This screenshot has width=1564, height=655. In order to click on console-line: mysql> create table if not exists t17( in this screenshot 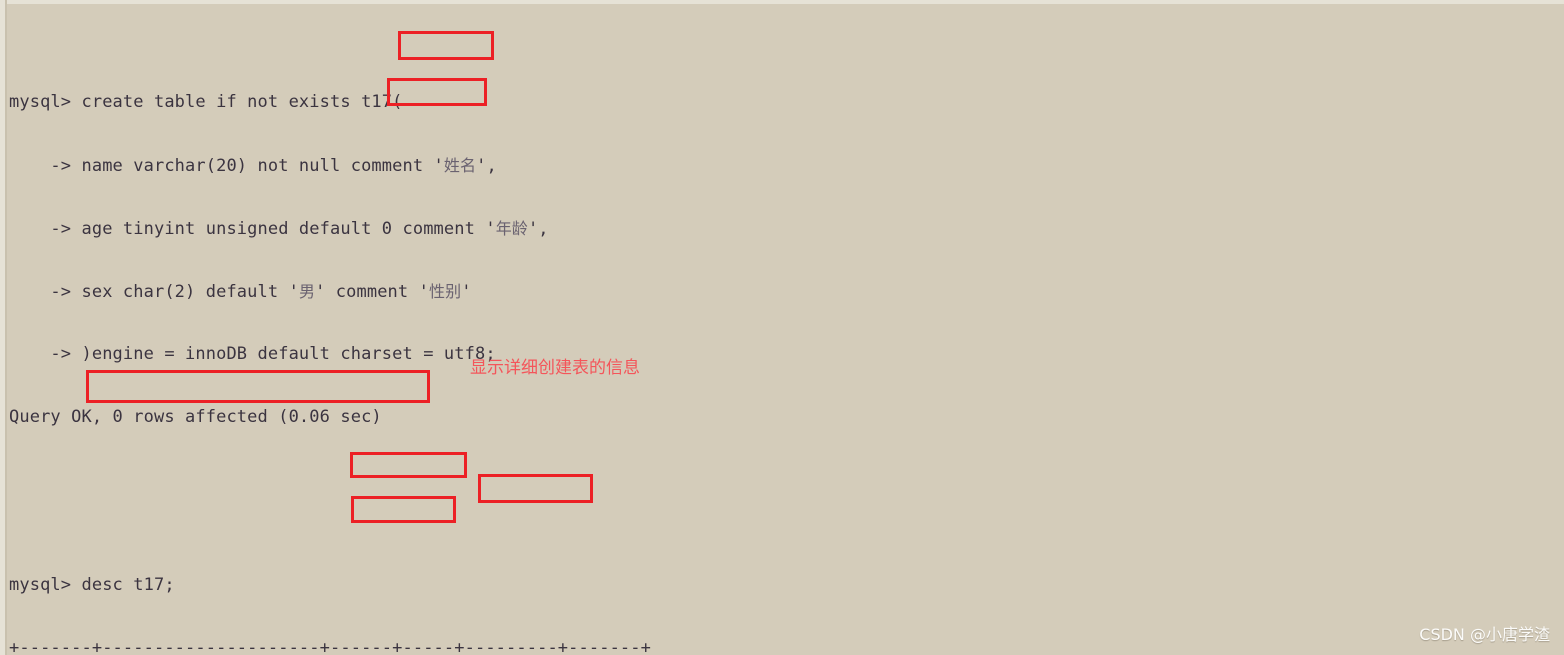, I will do `click(206, 102)`.